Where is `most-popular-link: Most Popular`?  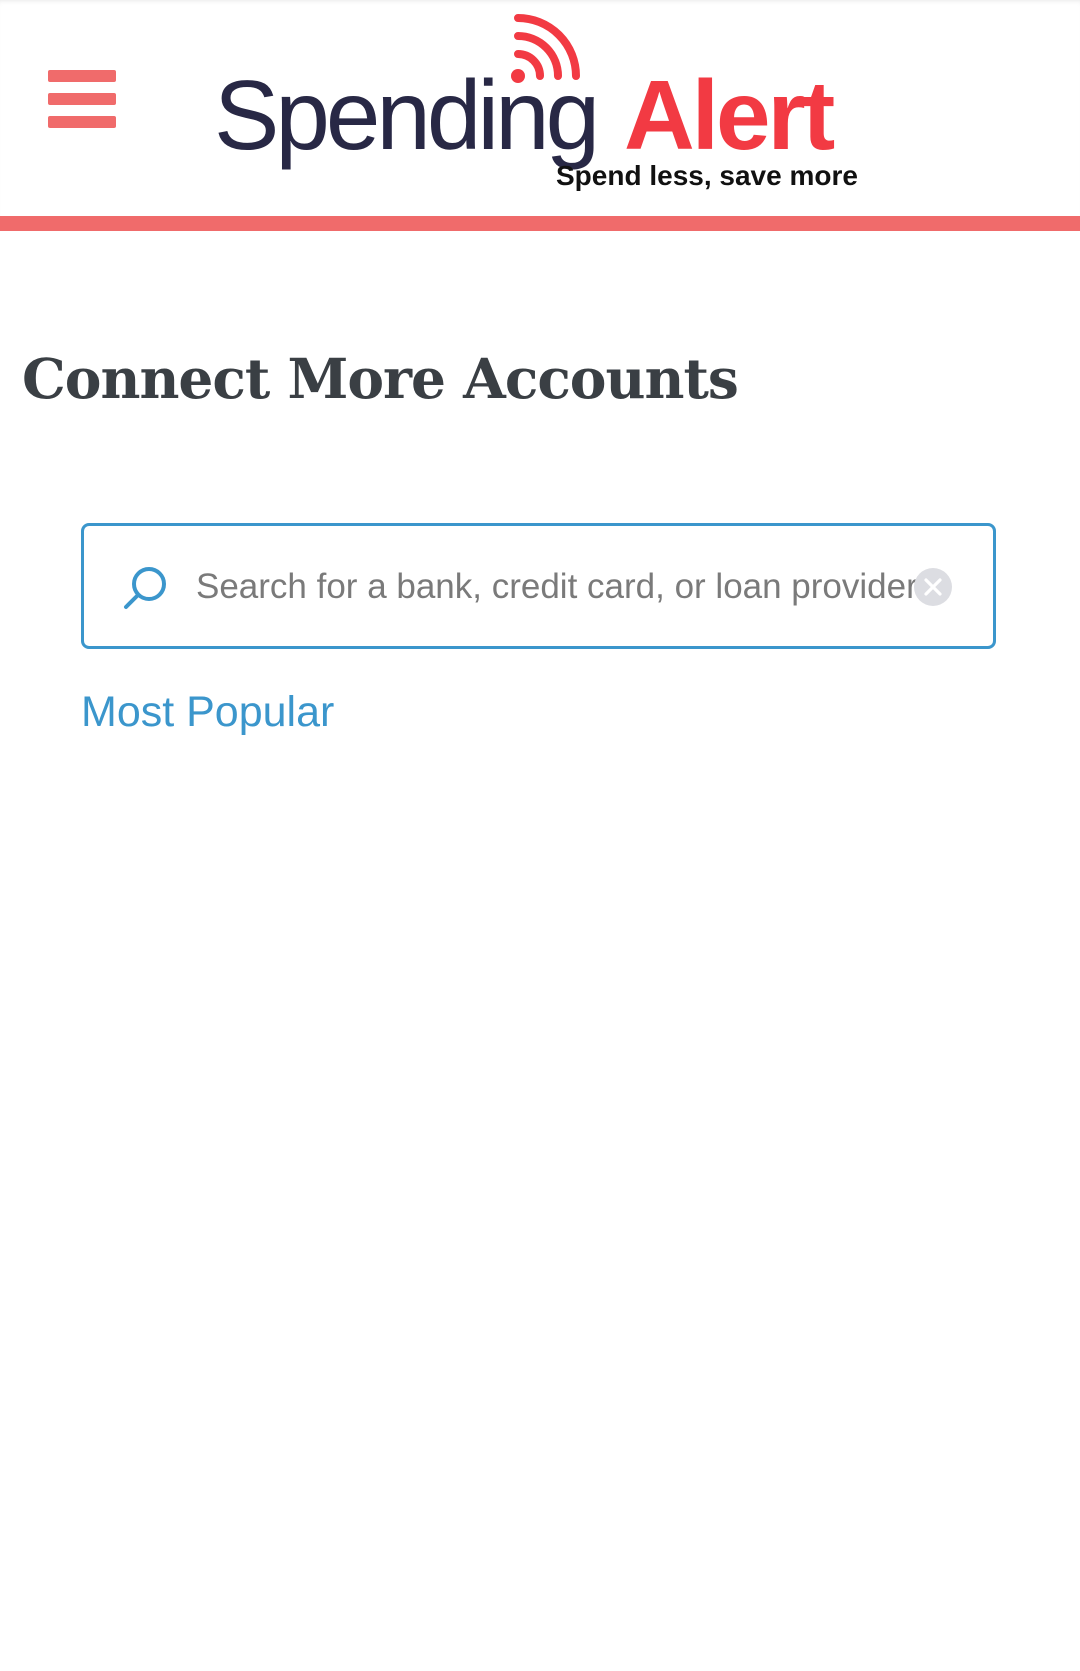 most-popular-link: Most Popular is located at coordinates (207, 712).